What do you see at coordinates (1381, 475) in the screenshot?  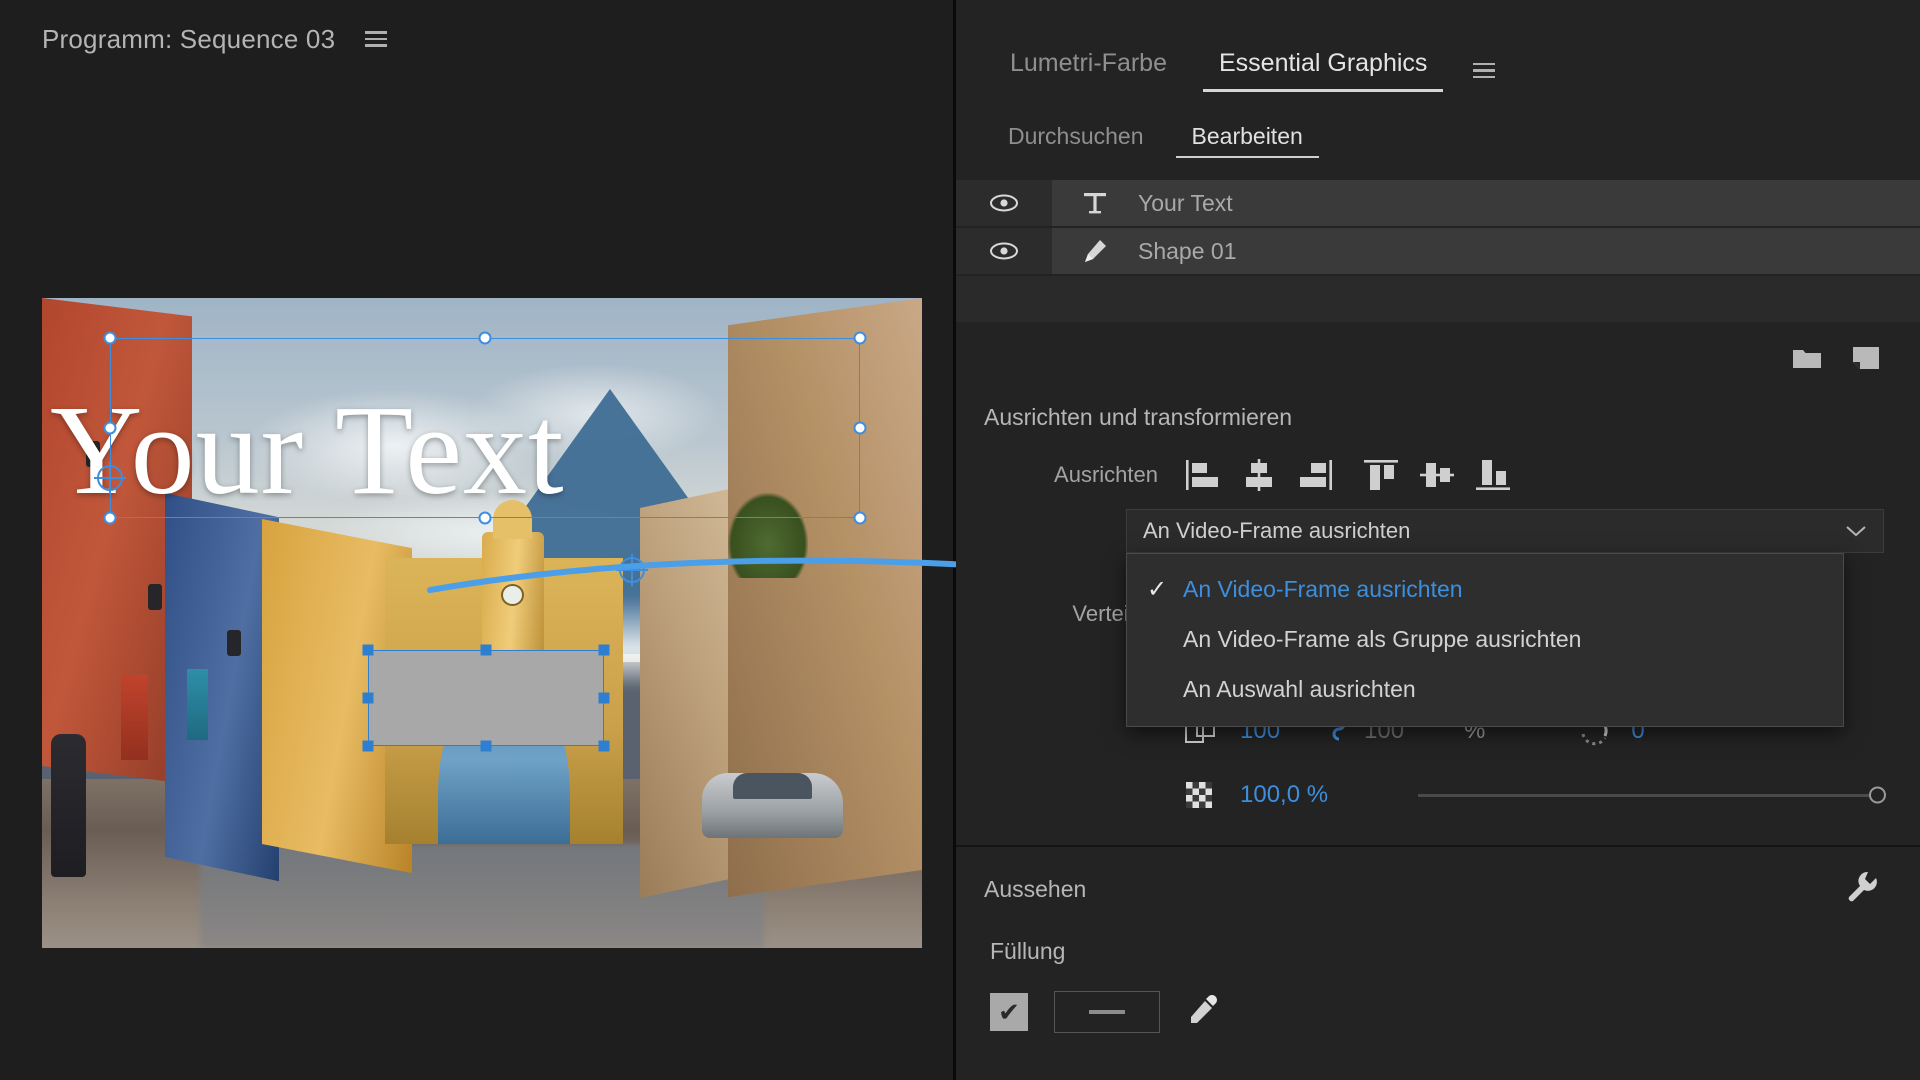 I see `align-top-icon` at bounding box center [1381, 475].